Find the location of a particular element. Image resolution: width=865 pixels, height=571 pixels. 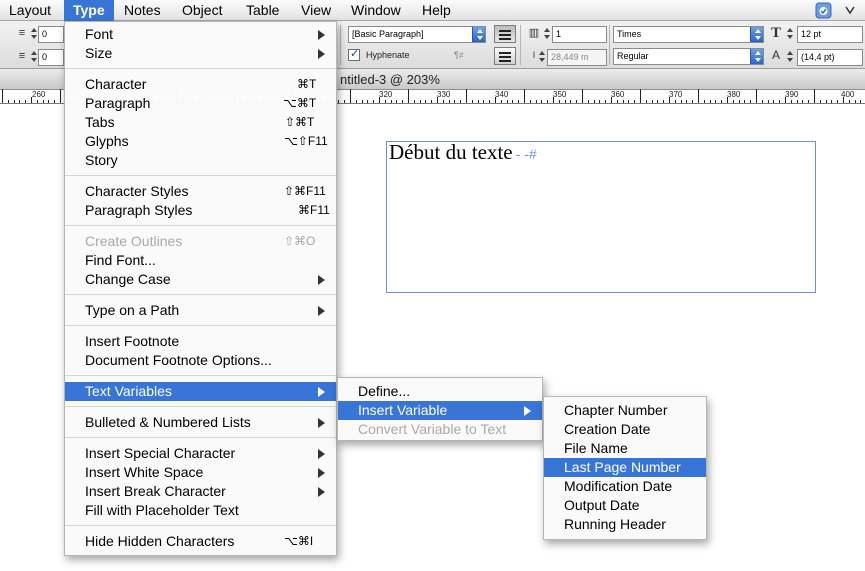

menu-item-insert-break-character: Insert Break Character is located at coordinates (200, 491).